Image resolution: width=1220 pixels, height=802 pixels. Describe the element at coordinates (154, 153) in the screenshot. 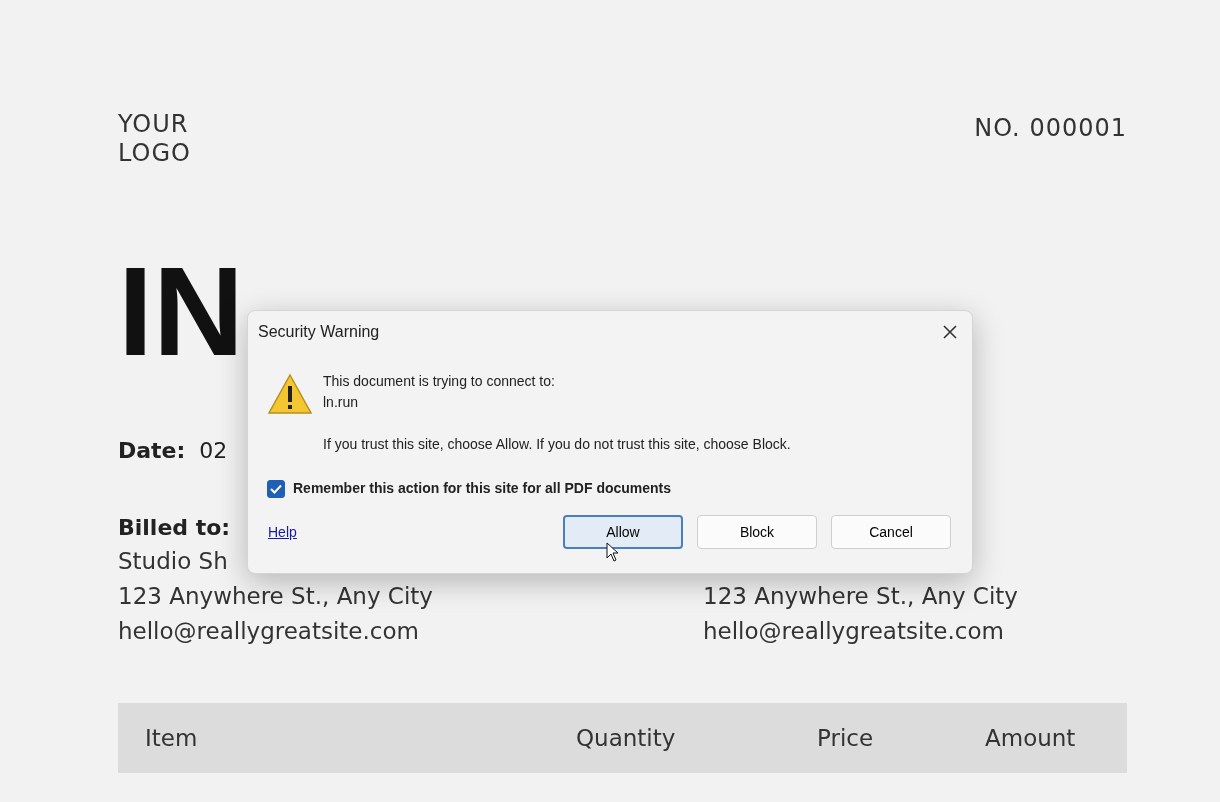

I see `logo-text: LOGO` at that location.